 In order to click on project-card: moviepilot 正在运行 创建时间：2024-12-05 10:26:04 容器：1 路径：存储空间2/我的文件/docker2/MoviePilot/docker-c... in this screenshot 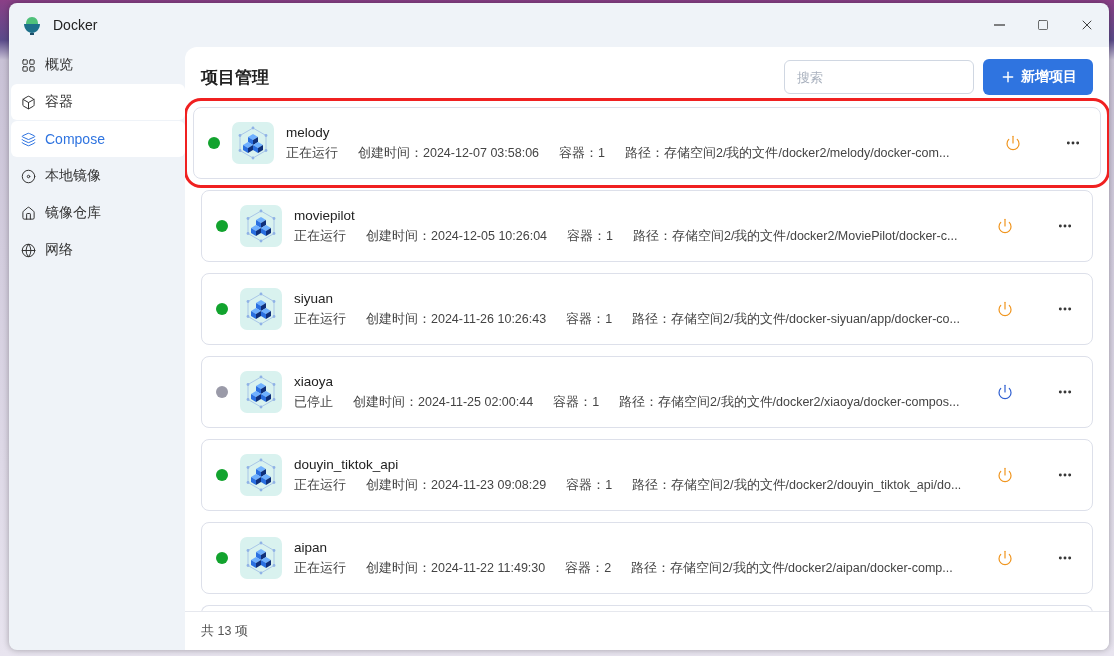, I will do `click(647, 226)`.